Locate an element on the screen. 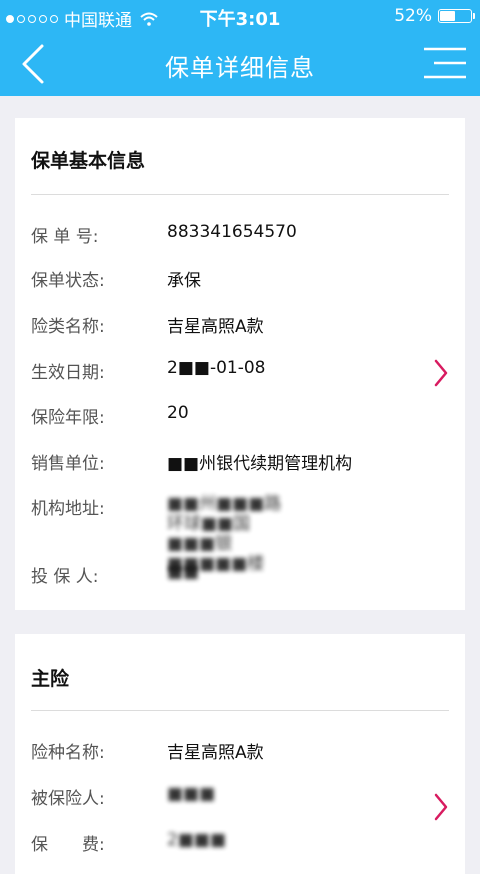 This screenshot has width=480, height=874. row-label: 被保险人: is located at coordinates (68, 799).